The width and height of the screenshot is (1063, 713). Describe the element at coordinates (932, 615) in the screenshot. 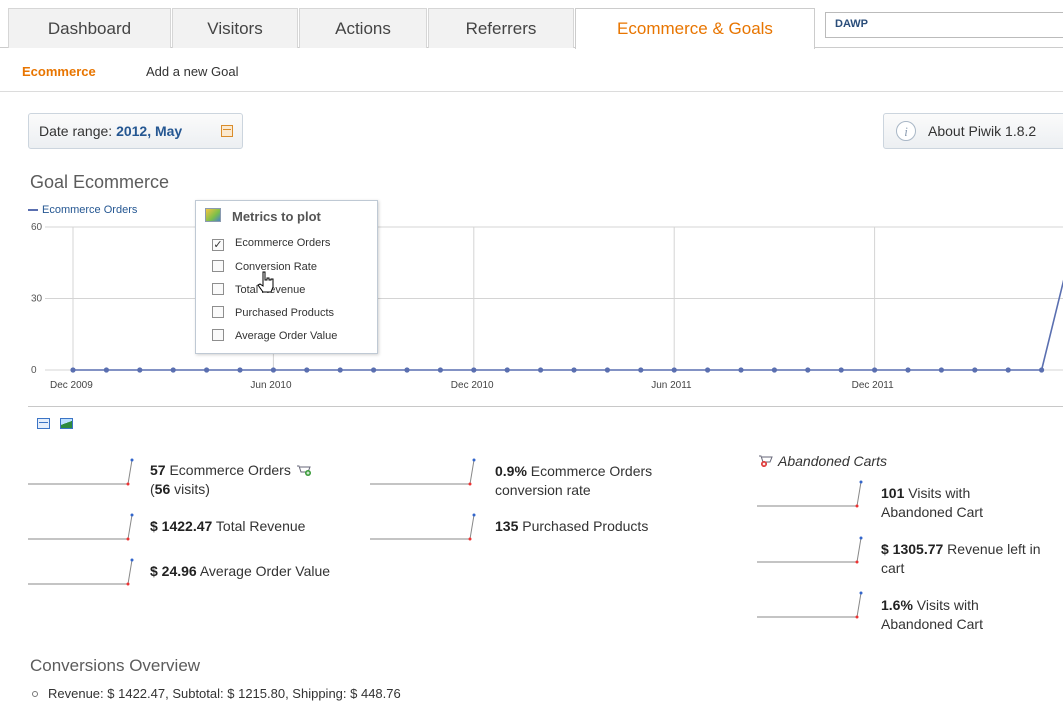

I see `metric-abandoned-rate: 1.6% Visits with Abandoned Cart` at that location.